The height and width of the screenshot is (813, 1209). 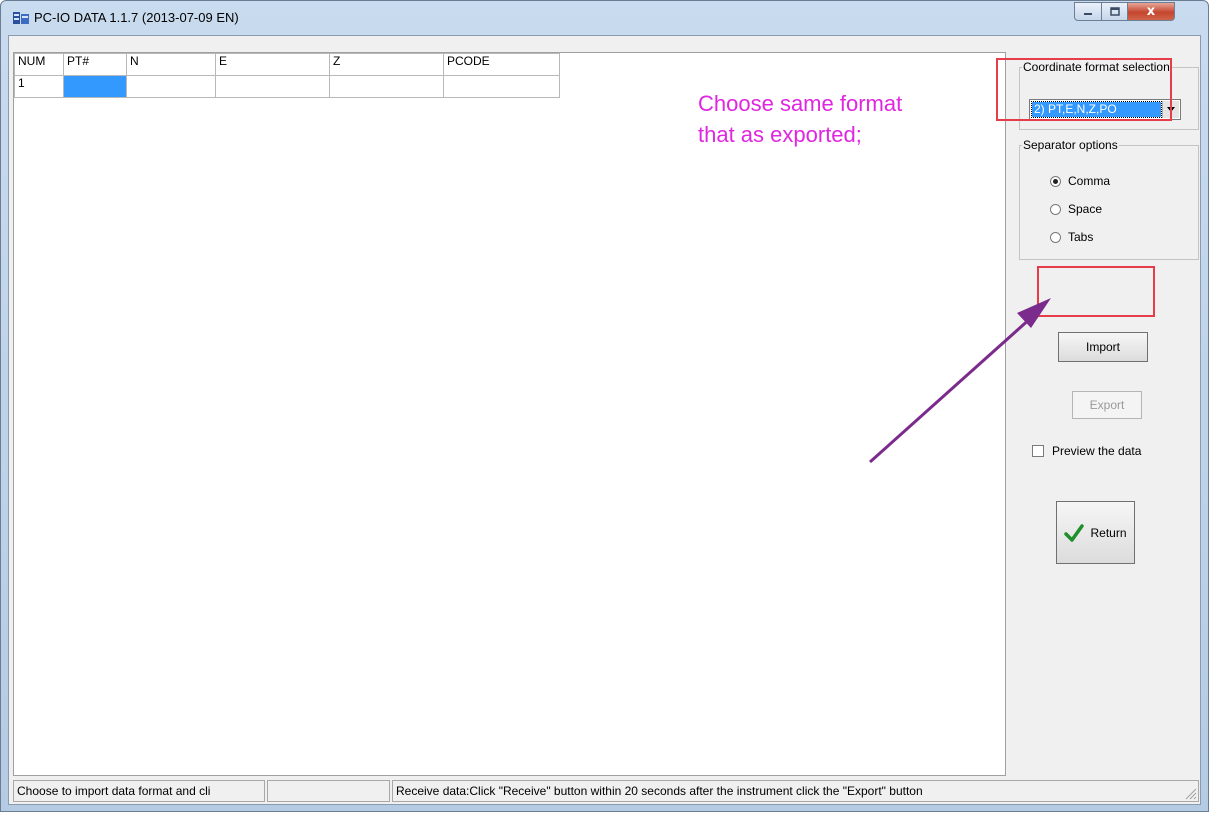 What do you see at coordinates (171, 64) in the screenshot?
I see `column-header-n: N` at bounding box center [171, 64].